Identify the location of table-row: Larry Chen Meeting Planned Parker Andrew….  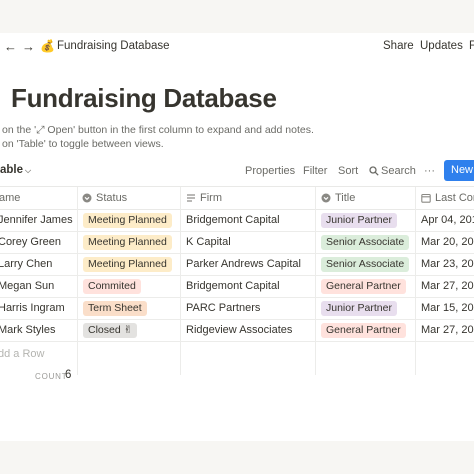
(237, 265).